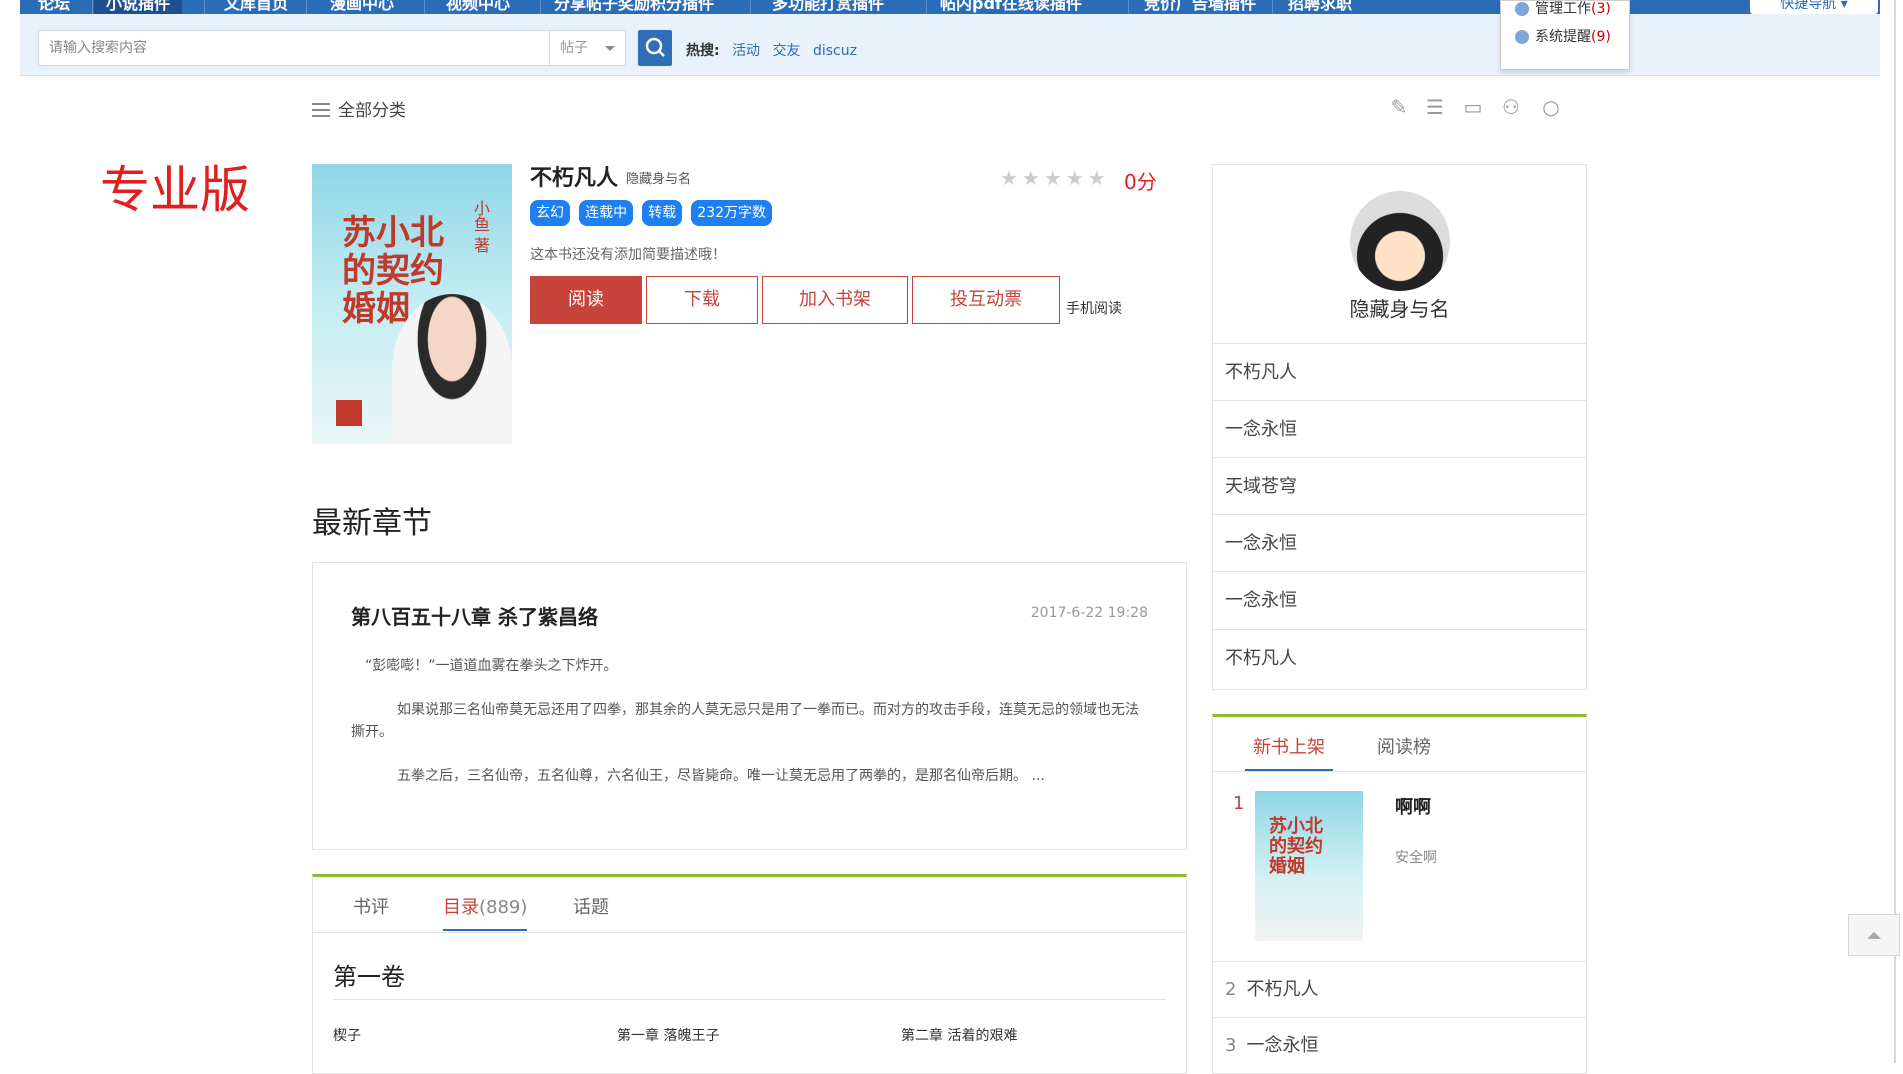 This screenshot has height=1074, width=1903. I want to click on book-cover: 苏小北的契约婚姻 小鱼 著, so click(412, 304).